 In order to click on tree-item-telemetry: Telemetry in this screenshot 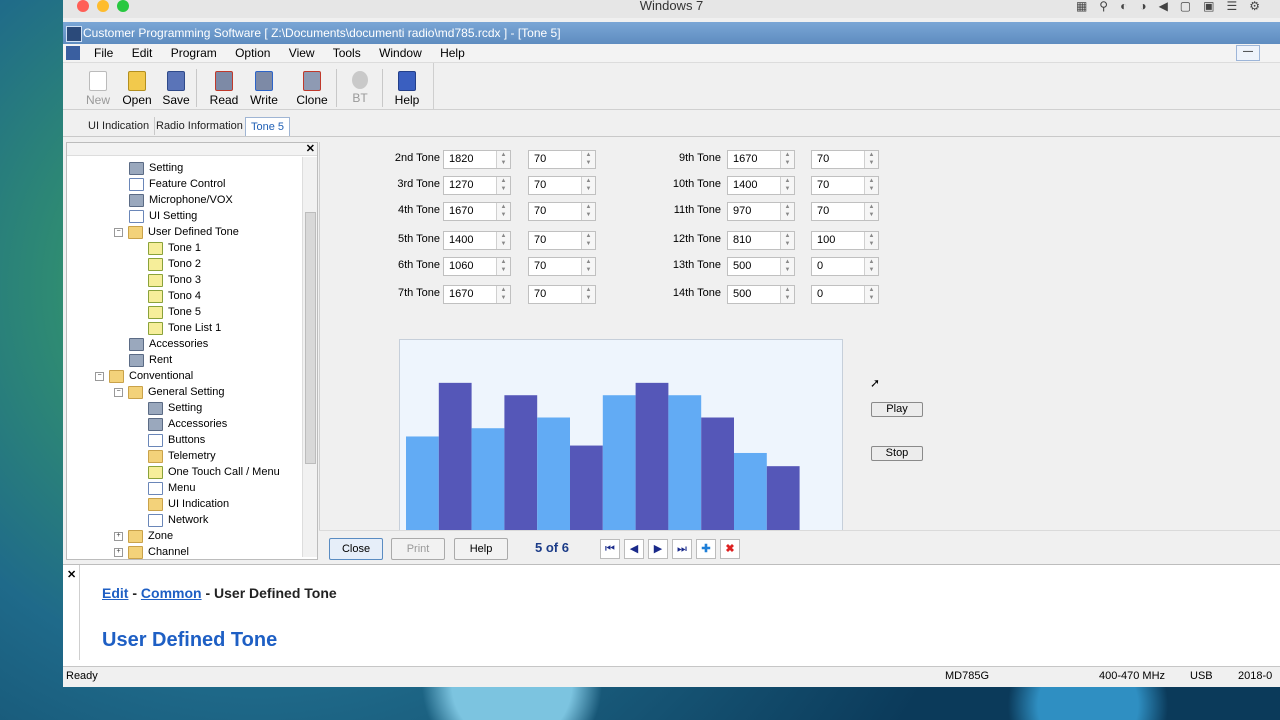, I will do `click(182, 456)`.